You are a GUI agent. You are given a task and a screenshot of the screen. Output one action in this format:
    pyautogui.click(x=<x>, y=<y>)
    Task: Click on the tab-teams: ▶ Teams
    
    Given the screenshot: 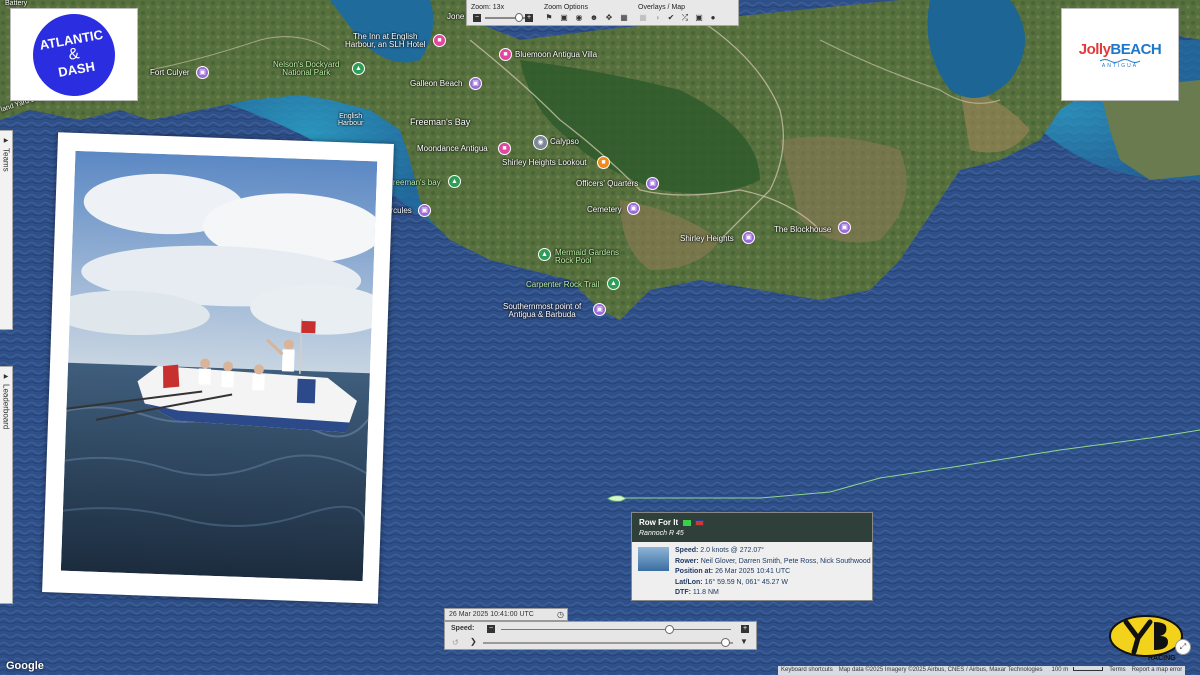 What is the action you would take?
    pyautogui.click(x=6, y=230)
    